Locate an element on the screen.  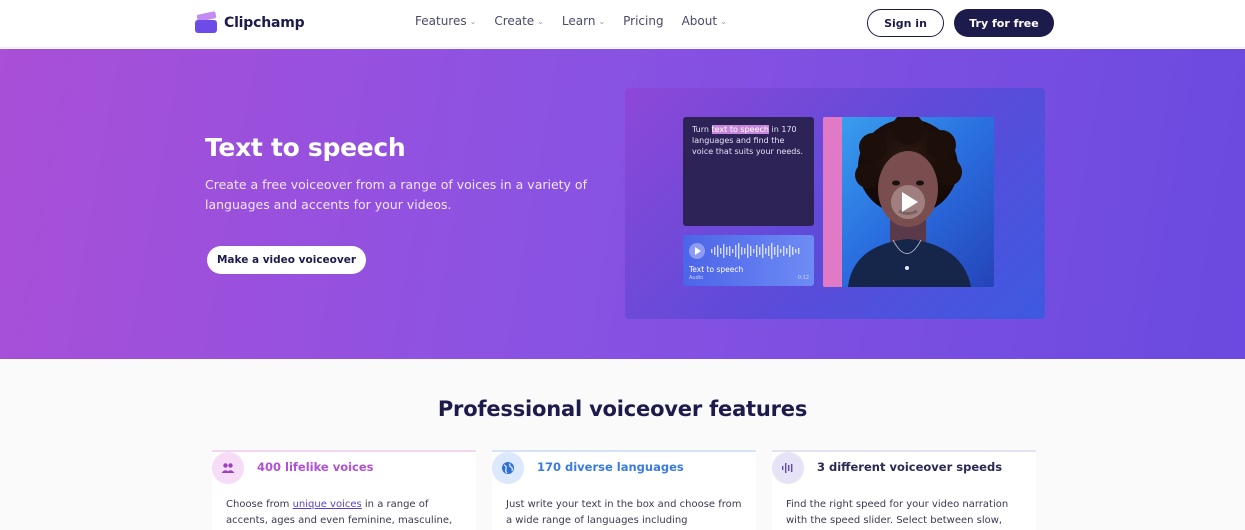
audio-time: 0:12 is located at coordinates (803, 278).